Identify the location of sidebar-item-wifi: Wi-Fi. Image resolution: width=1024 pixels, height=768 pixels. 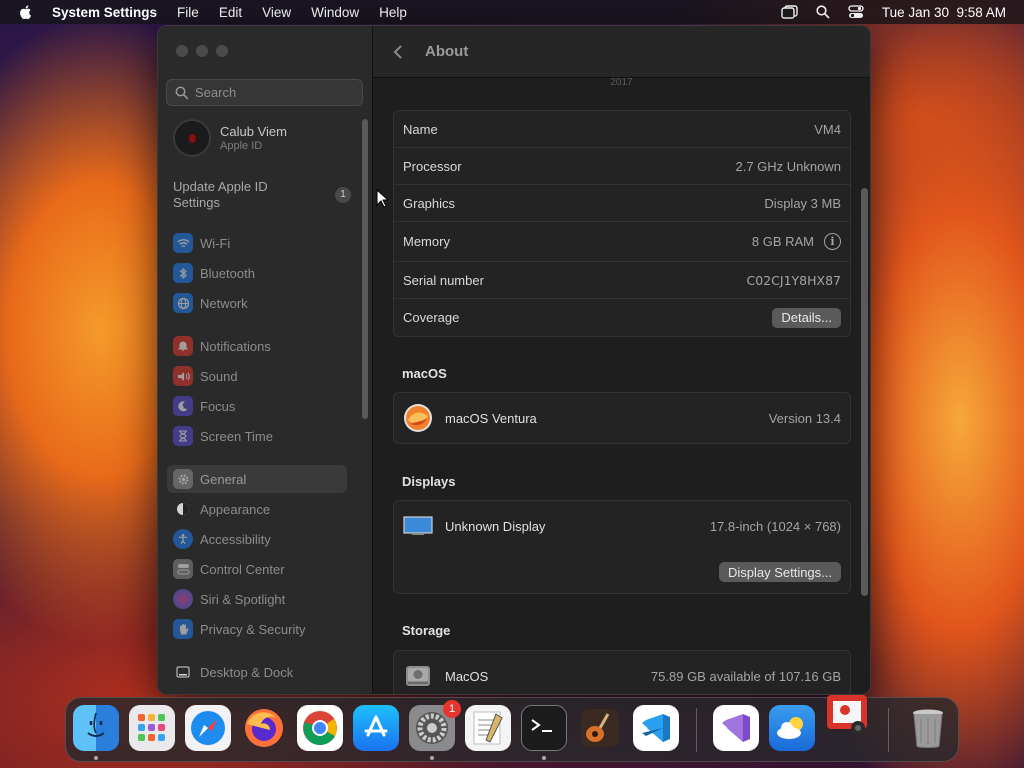
(201, 243).